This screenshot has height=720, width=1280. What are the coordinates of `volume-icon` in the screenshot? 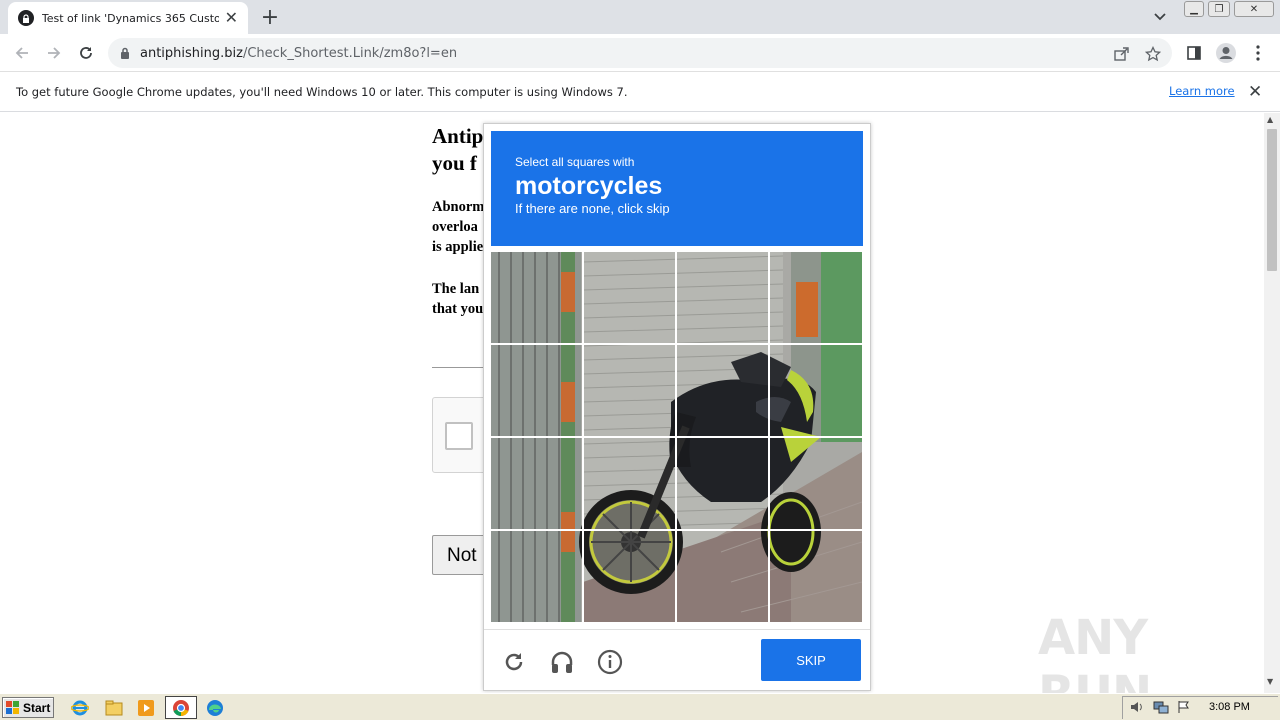 It's located at (1137, 708).